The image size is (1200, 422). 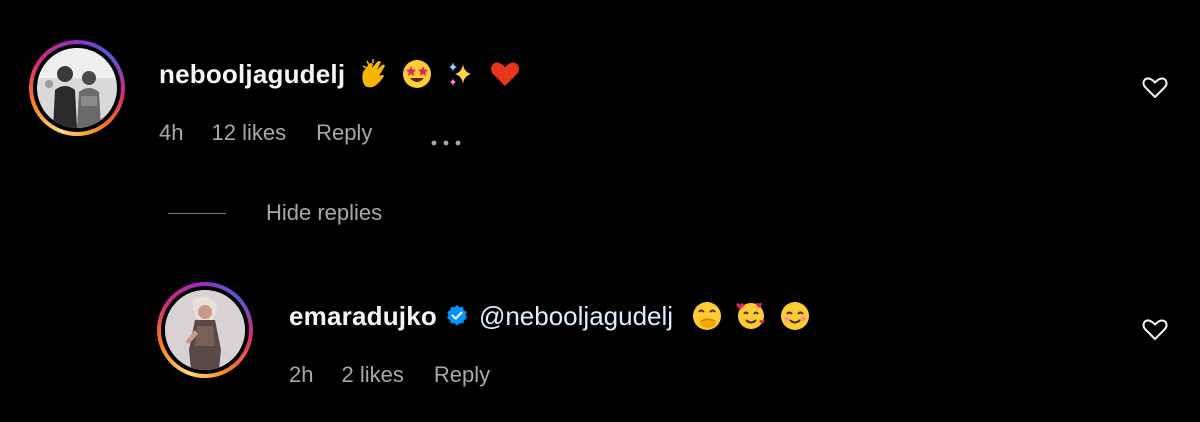 I want to click on comment-line: emaradujko @nebooljagudelj, so click(x=550, y=316).